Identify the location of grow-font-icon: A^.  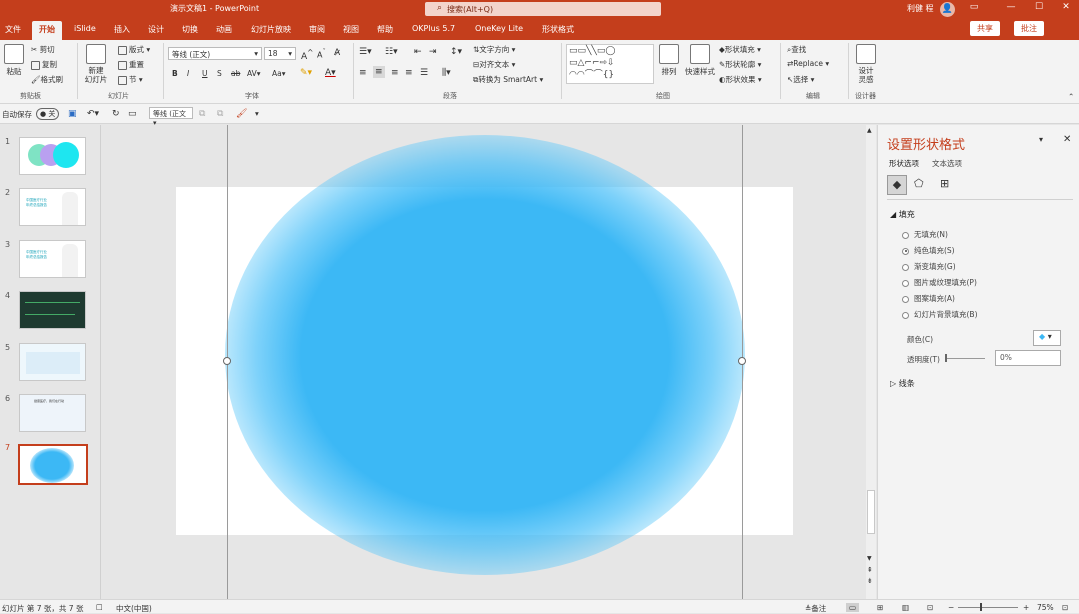
(307, 55).